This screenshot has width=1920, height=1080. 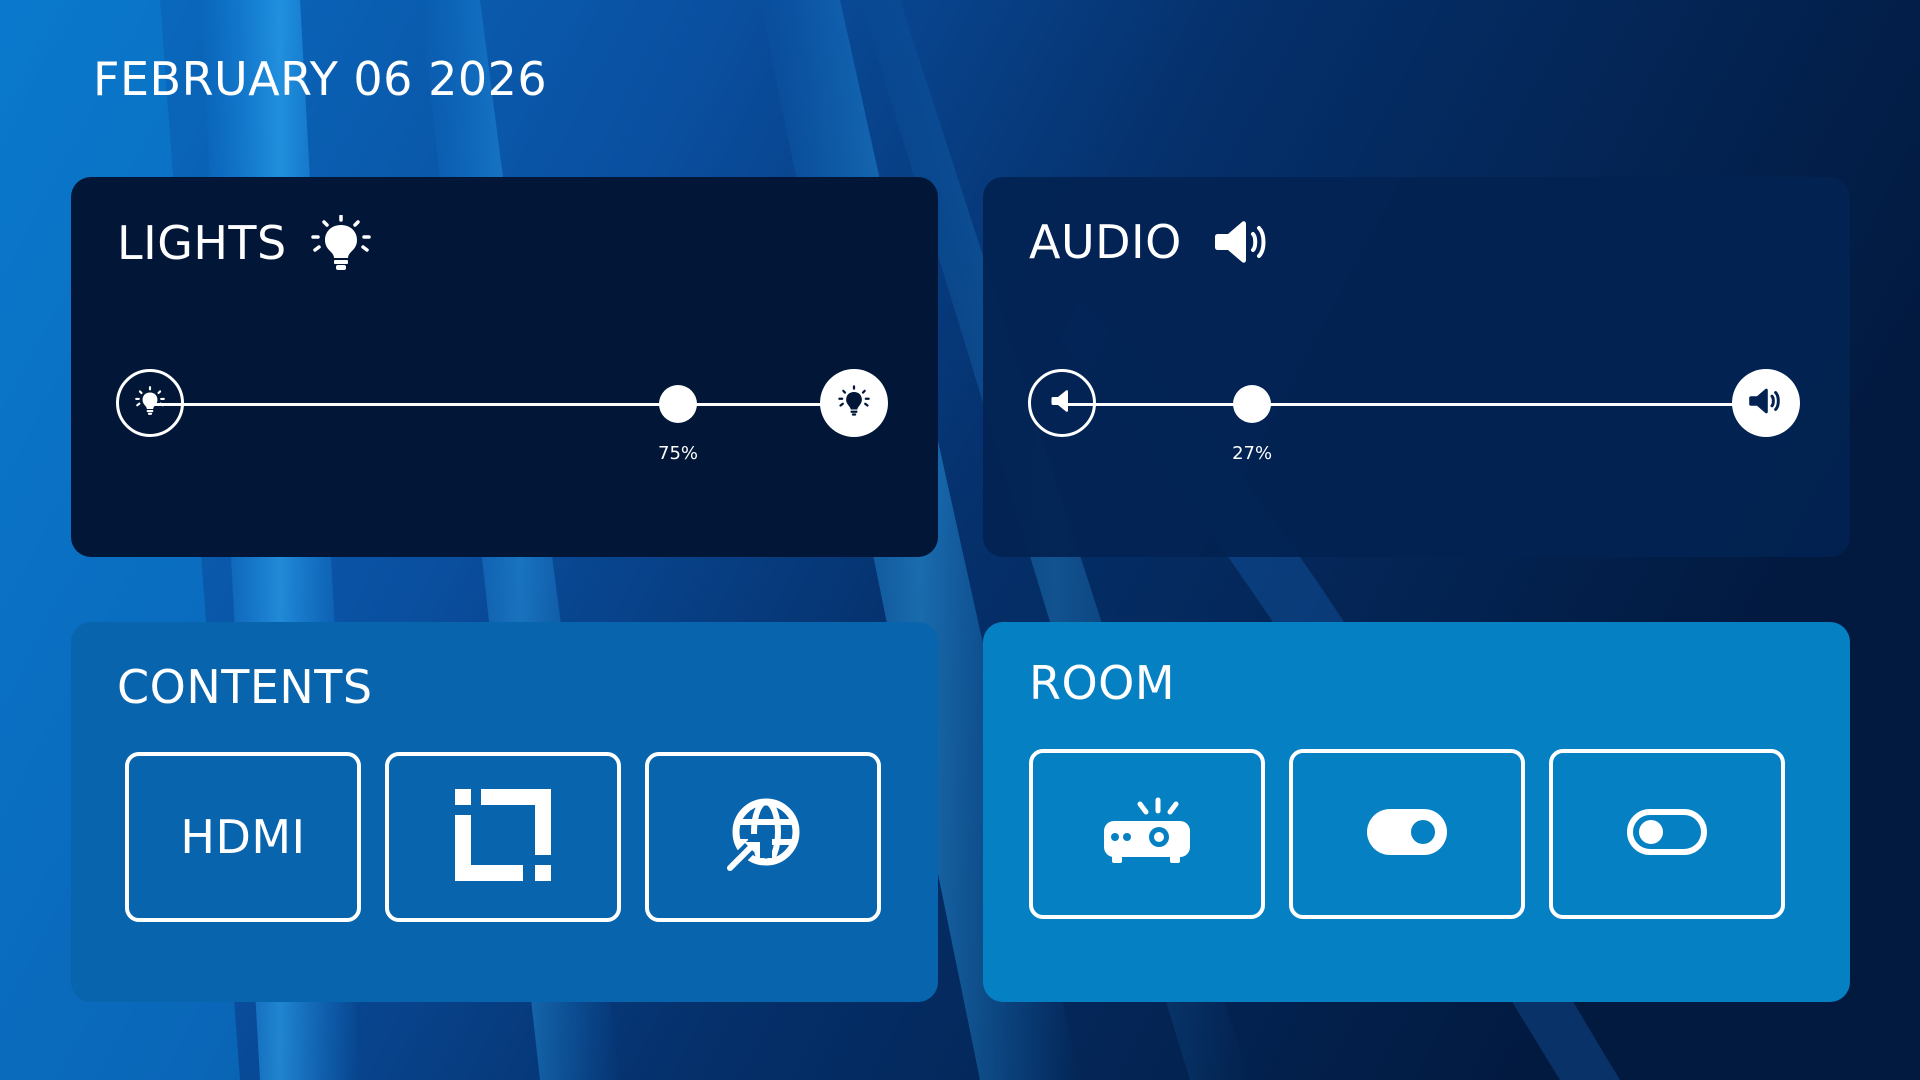 I want to click on toggle-off-button, so click(x=1667, y=834).